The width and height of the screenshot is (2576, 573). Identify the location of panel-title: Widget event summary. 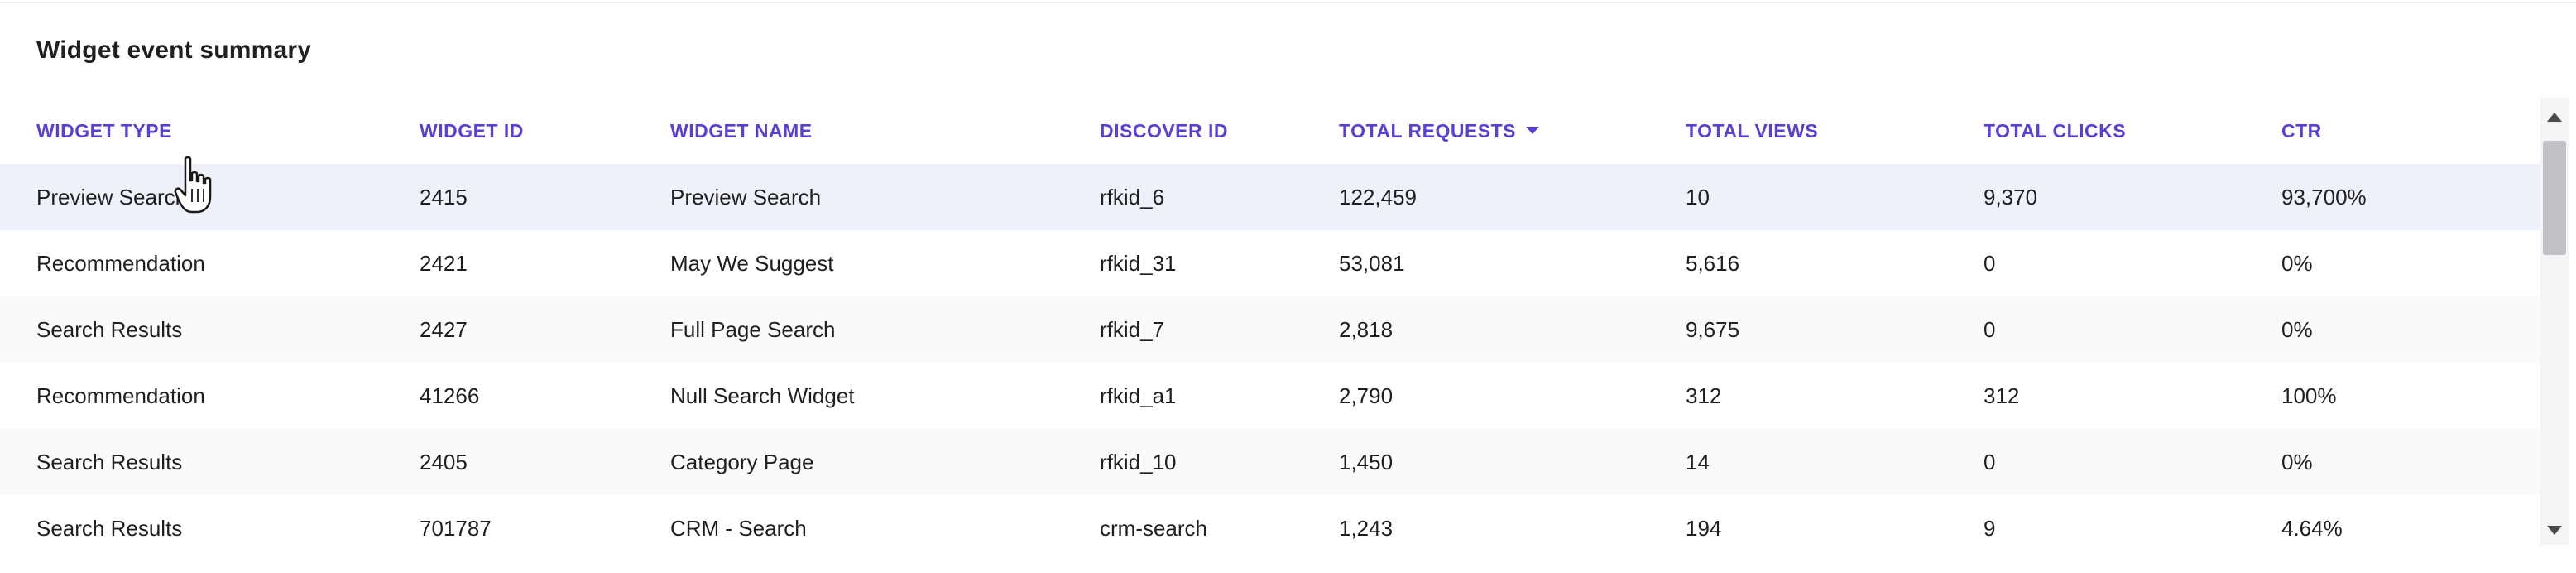
(174, 50).